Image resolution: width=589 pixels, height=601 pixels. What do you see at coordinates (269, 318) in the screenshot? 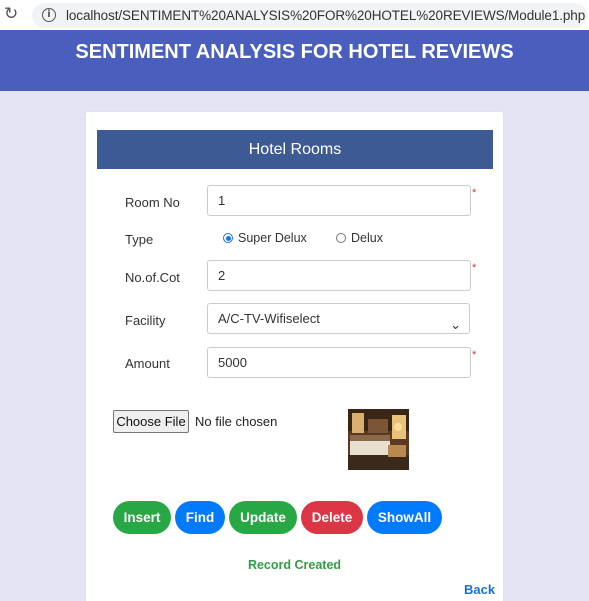
I see `facility-selected-value: A/C-TV-Wifiselect` at bounding box center [269, 318].